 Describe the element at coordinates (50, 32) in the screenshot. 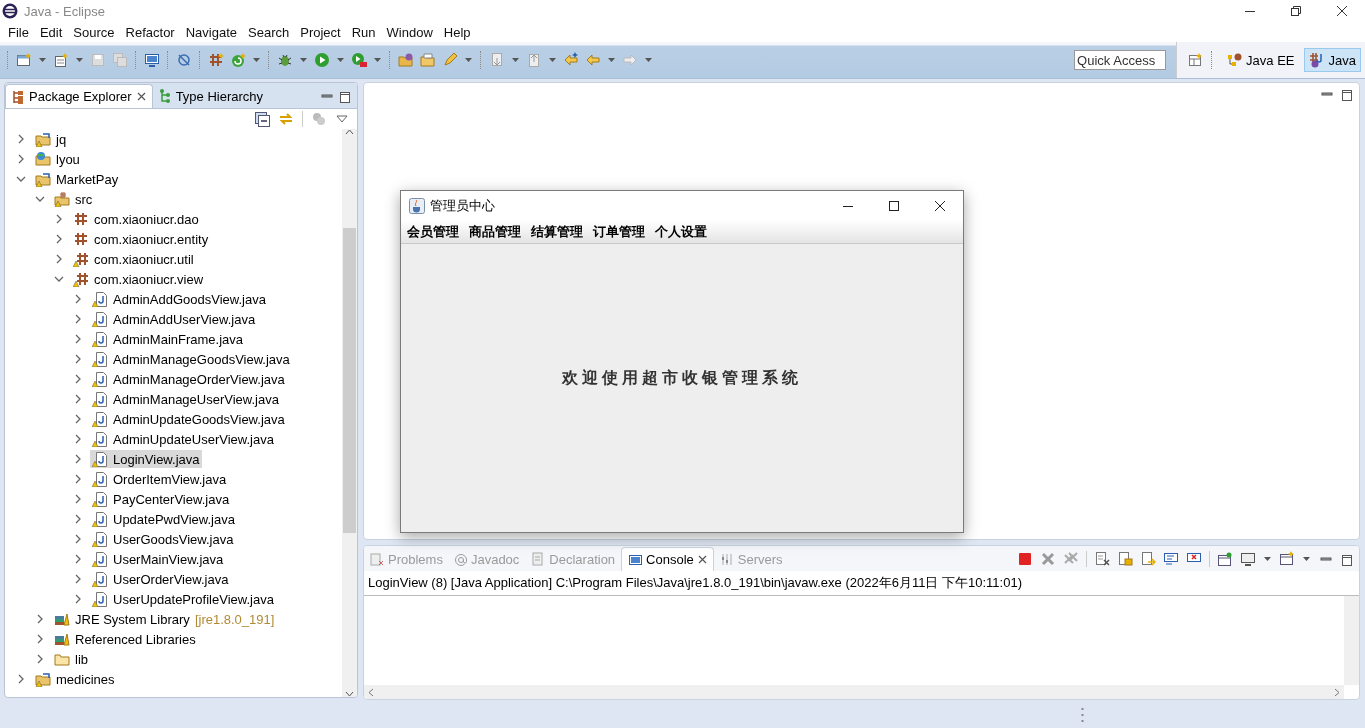

I see `menu-item: Edit` at that location.